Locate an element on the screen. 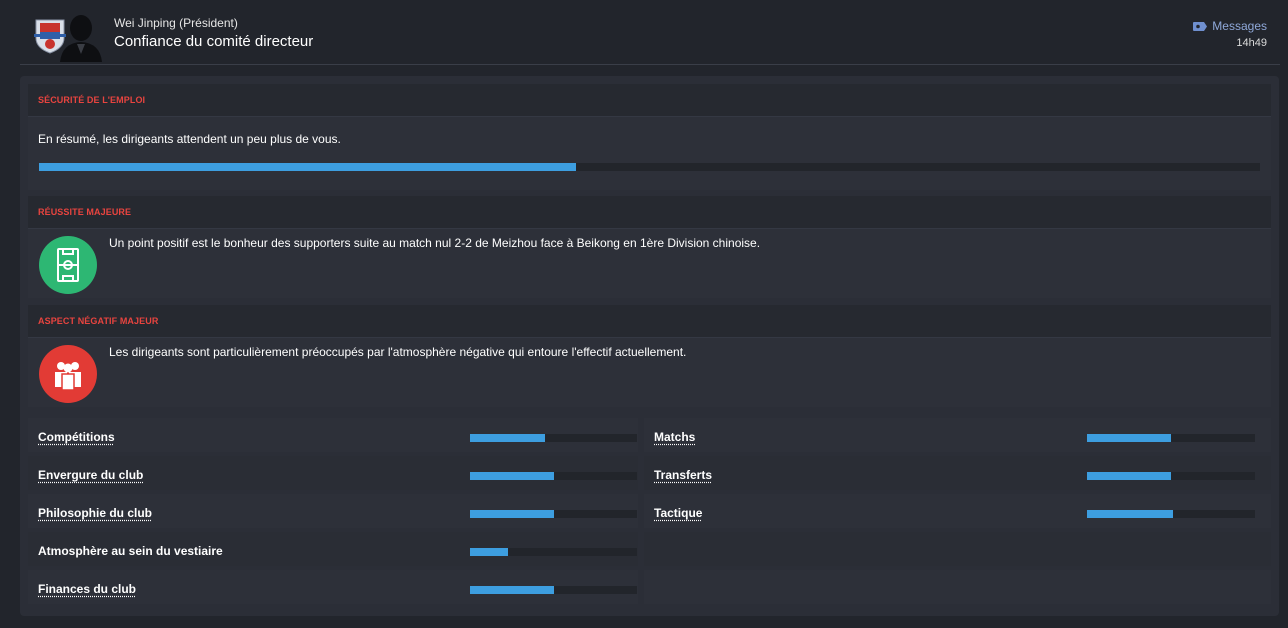 The height and width of the screenshot is (628, 1288). rating-label: Compétitions is located at coordinates (76, 437).